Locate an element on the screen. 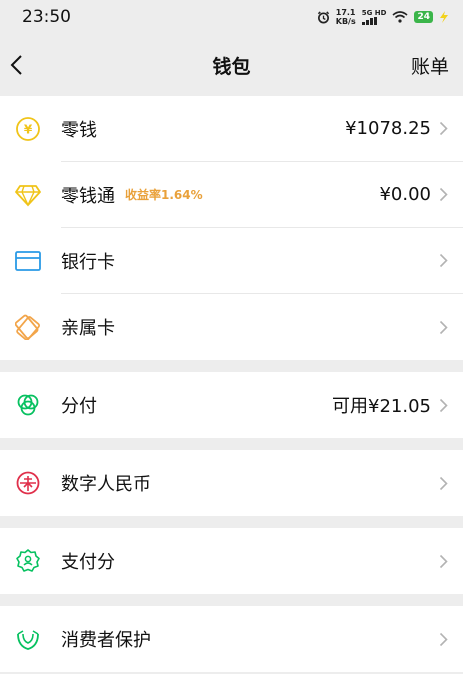 This screenshot has height=674, width=463. yield-rate-badge: 收益率1.64% is located at coordinates (164, 195).